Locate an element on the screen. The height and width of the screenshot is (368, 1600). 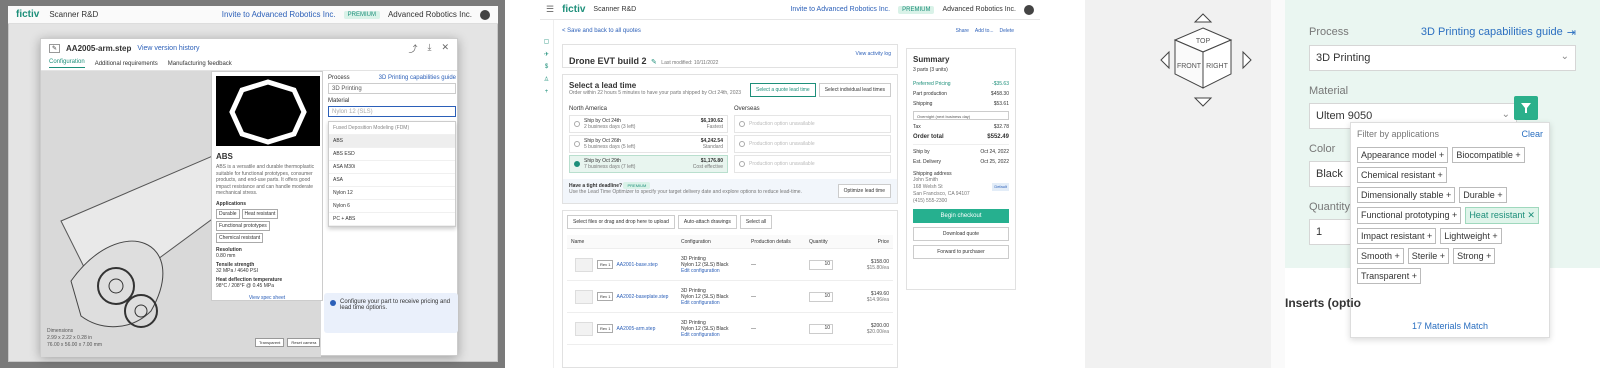
col-price: Price is located at coordinates (869, 242).